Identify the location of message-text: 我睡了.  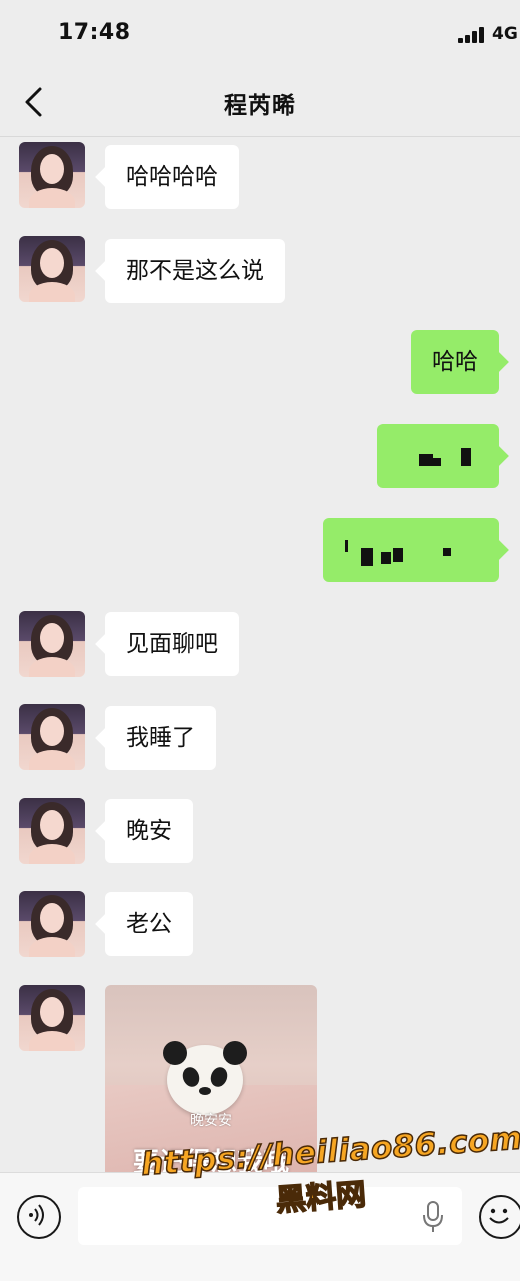
(160, 738).